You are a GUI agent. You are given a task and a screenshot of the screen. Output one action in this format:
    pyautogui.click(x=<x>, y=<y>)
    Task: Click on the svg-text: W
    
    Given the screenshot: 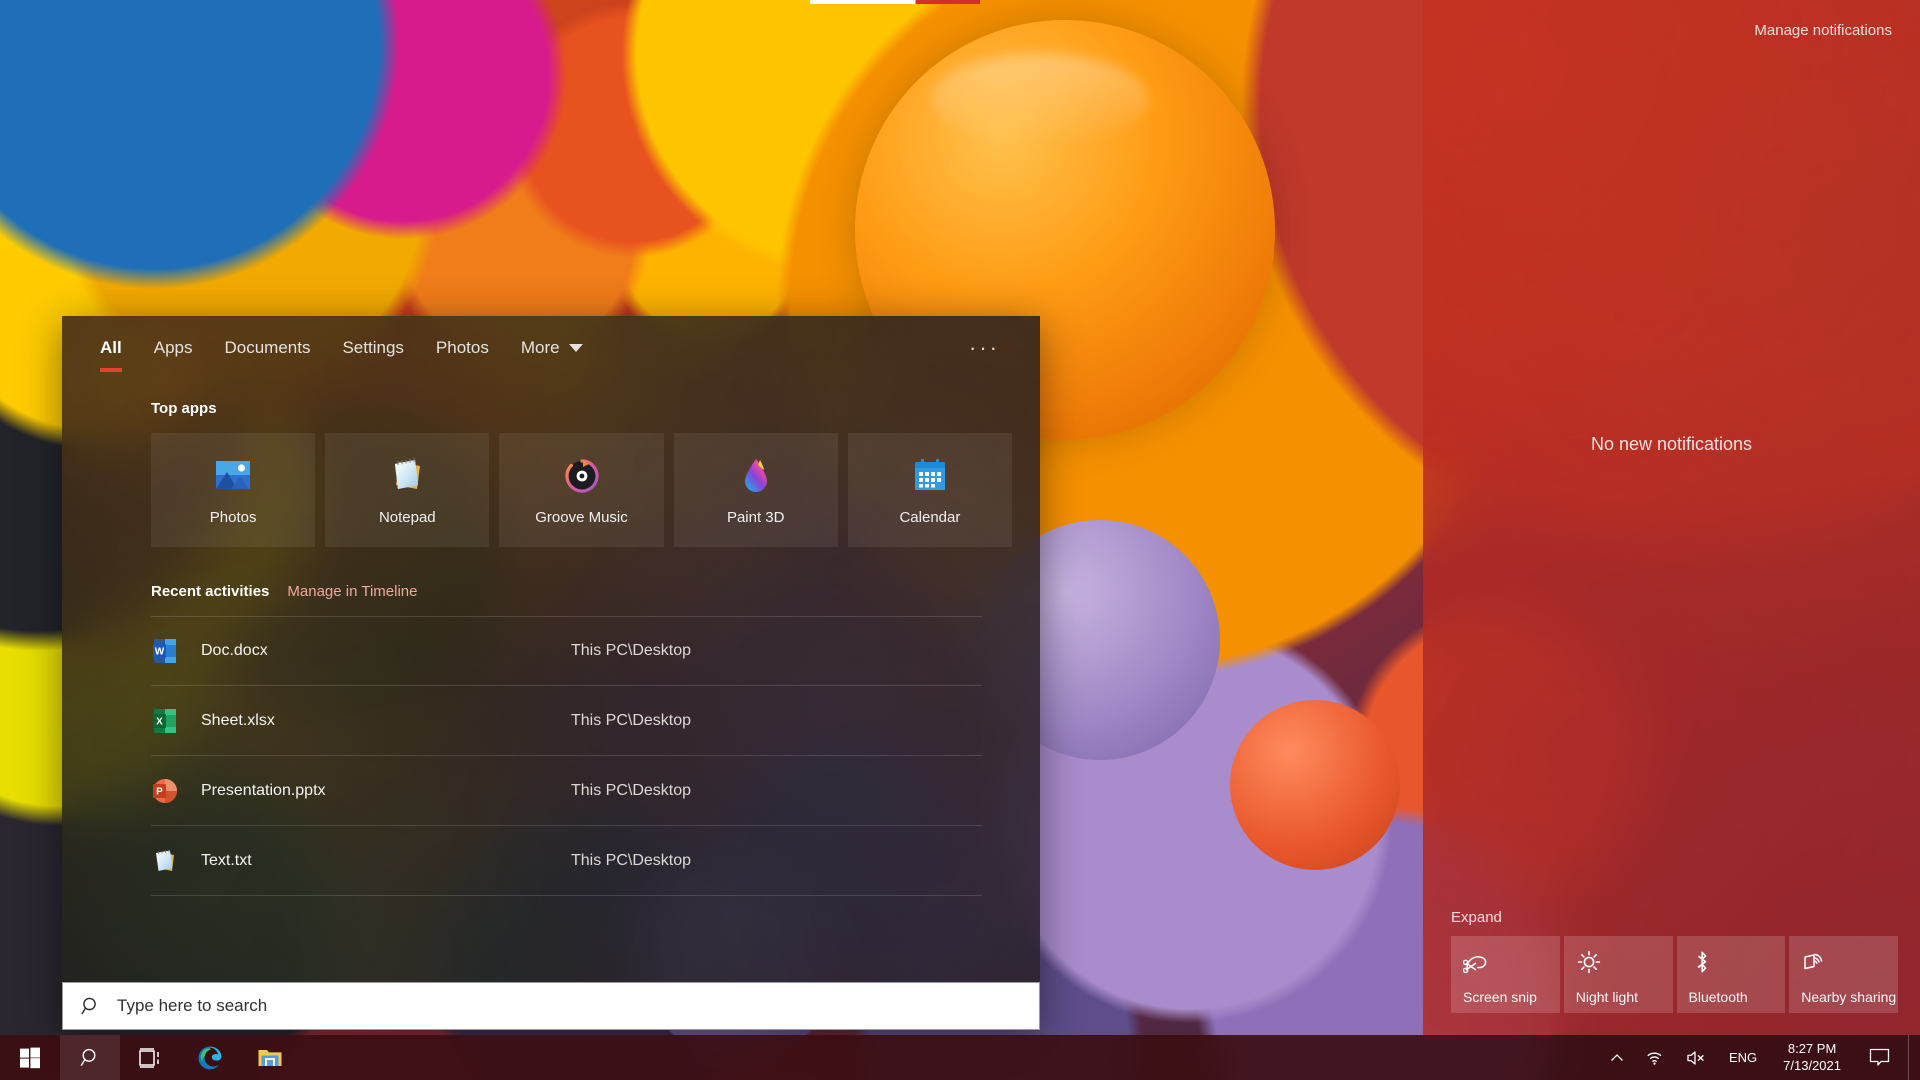 What is the action you would take?
    pyautogui.click(x=160, y=652)
    